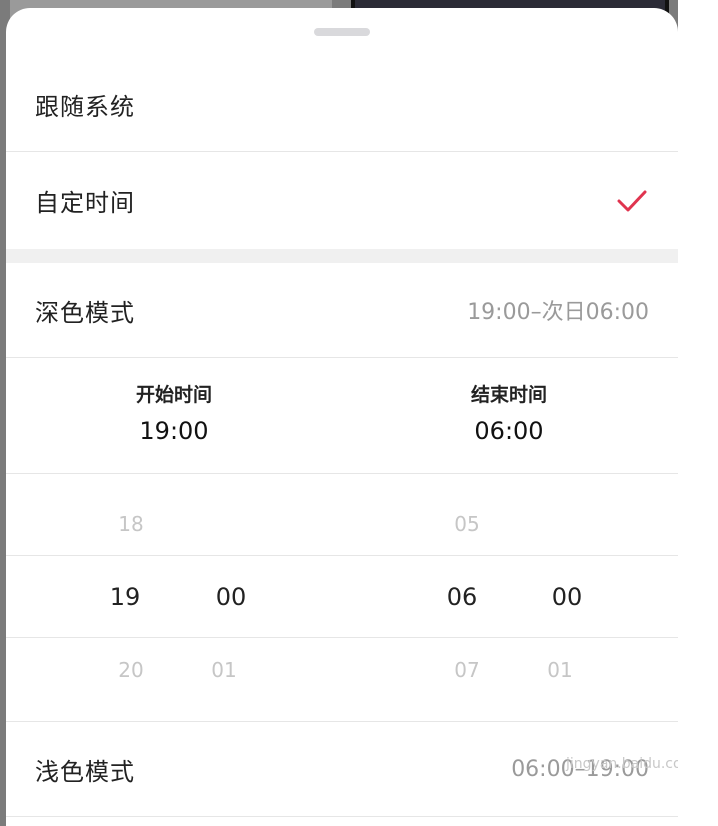 This screenshot has height=826, width=718. I want to click on right-gutter, so click(698, 413).